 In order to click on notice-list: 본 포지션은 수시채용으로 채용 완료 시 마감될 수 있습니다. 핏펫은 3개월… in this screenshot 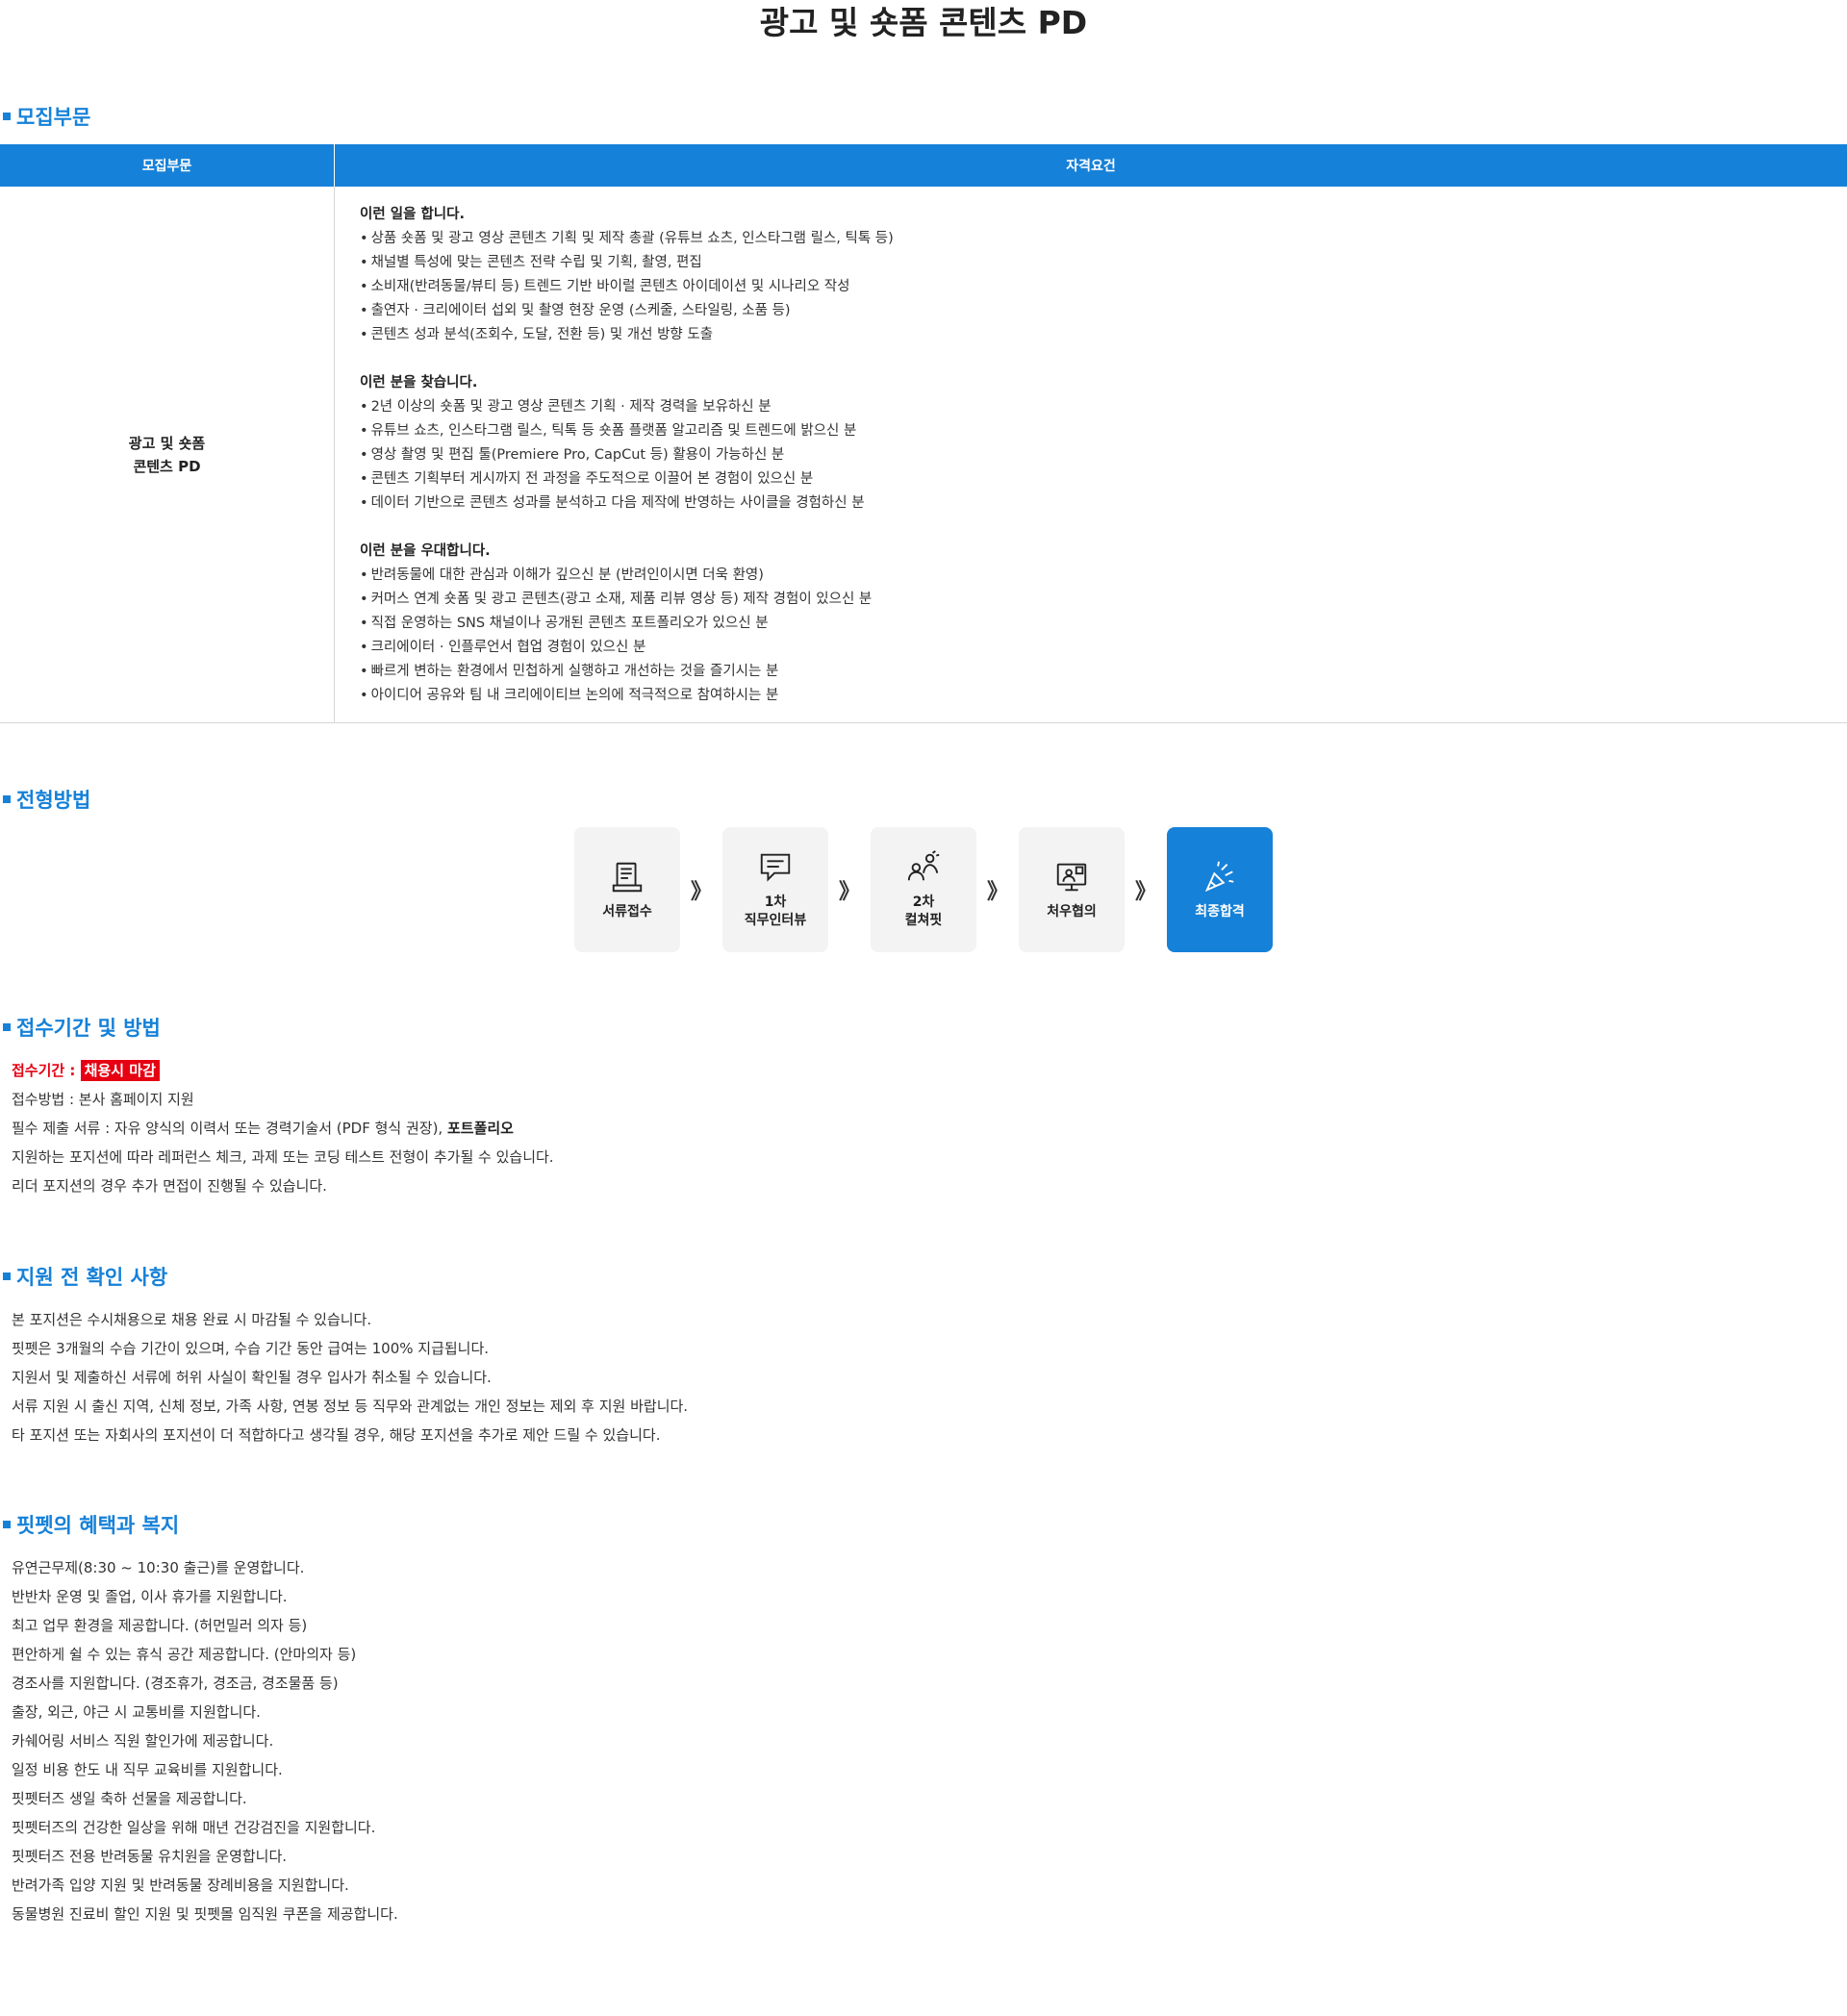, I will do `click(350, 1377)`.